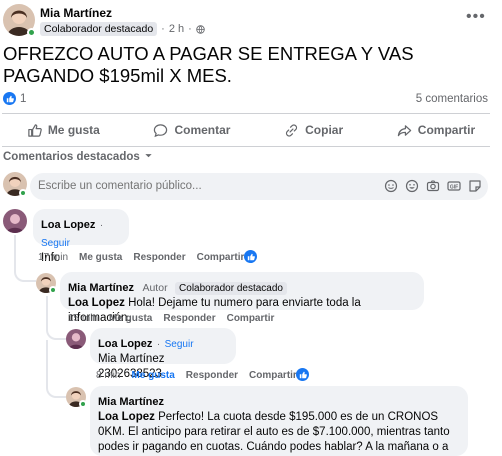  Describe the element at coordinates (148, 157) in the screenshot. I see `chevron-down-icon` at that location.